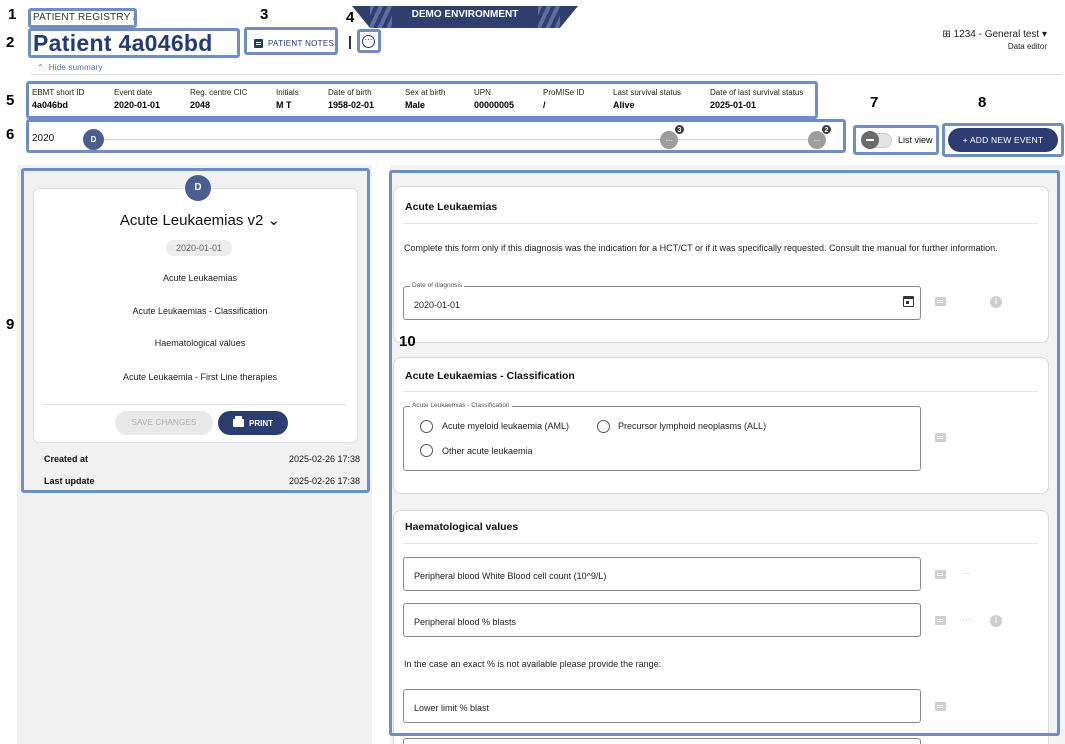 Image resolution: width=1065 pixels, height=744 pixels. What do you see at coordinates (1043, 34) in the screenshot?
I see `caret-down-icon: ▾` at bounding box center [1043, 34].